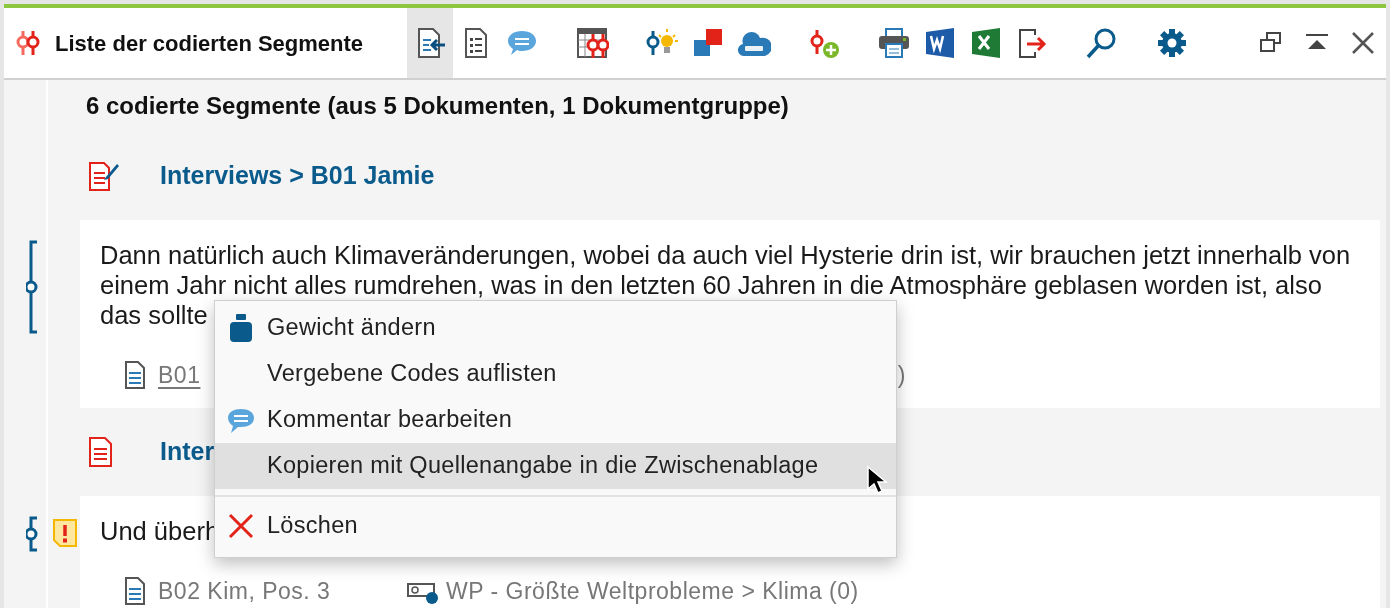 The height and width of the screenshot is (608, 1390). I want to click on segment-text-line: das sollte, so click(154, 315).